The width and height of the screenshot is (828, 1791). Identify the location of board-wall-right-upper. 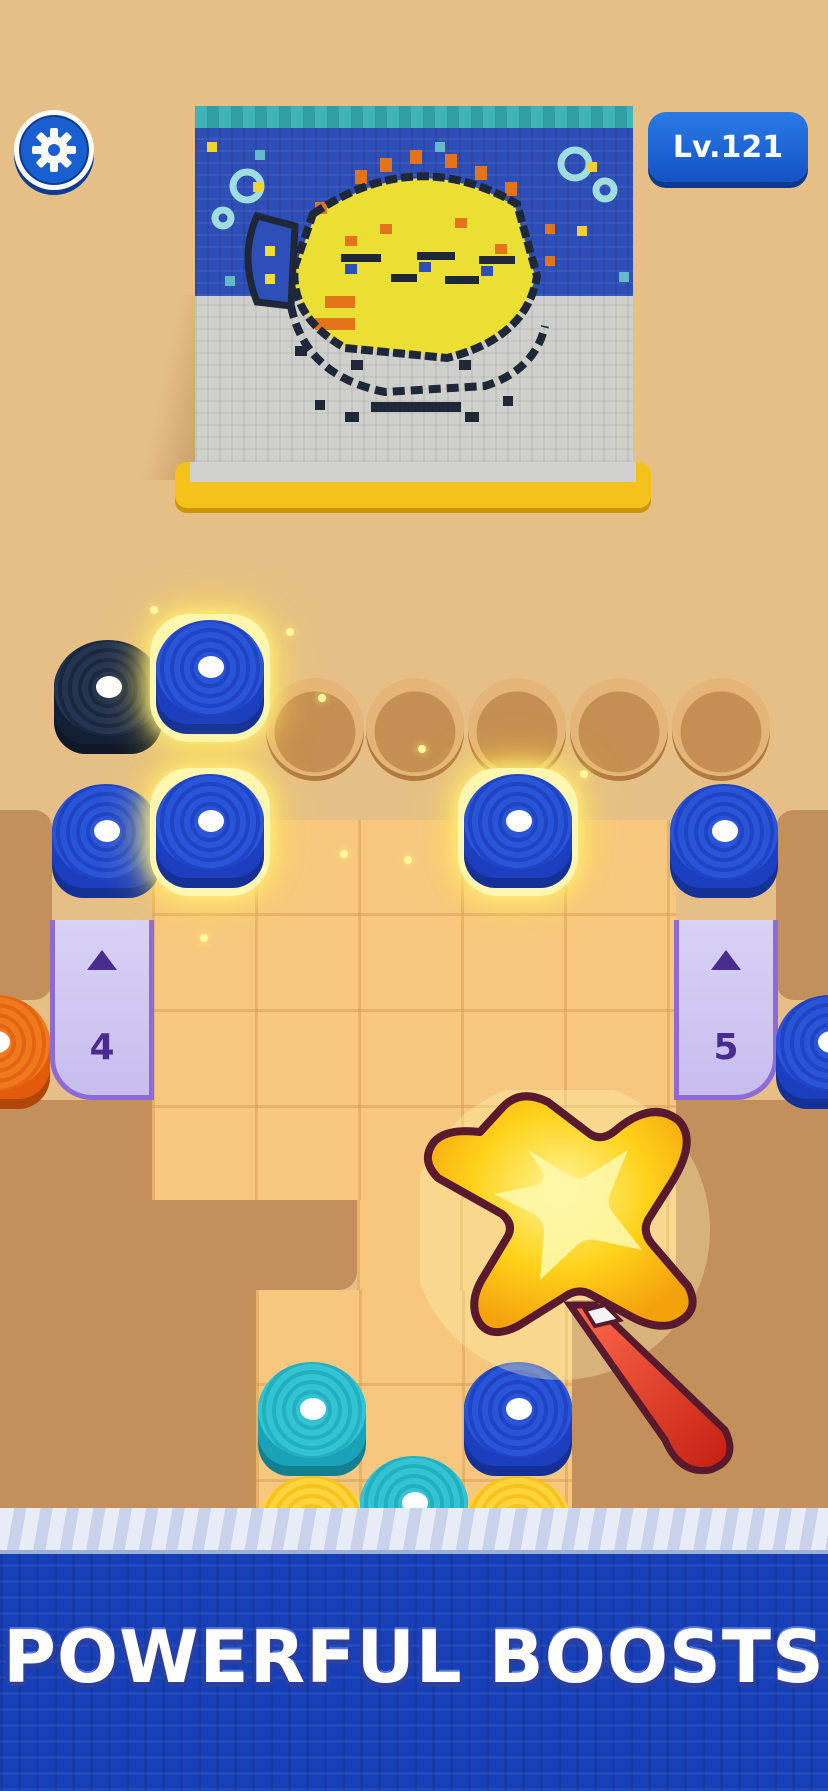
(802, 905).